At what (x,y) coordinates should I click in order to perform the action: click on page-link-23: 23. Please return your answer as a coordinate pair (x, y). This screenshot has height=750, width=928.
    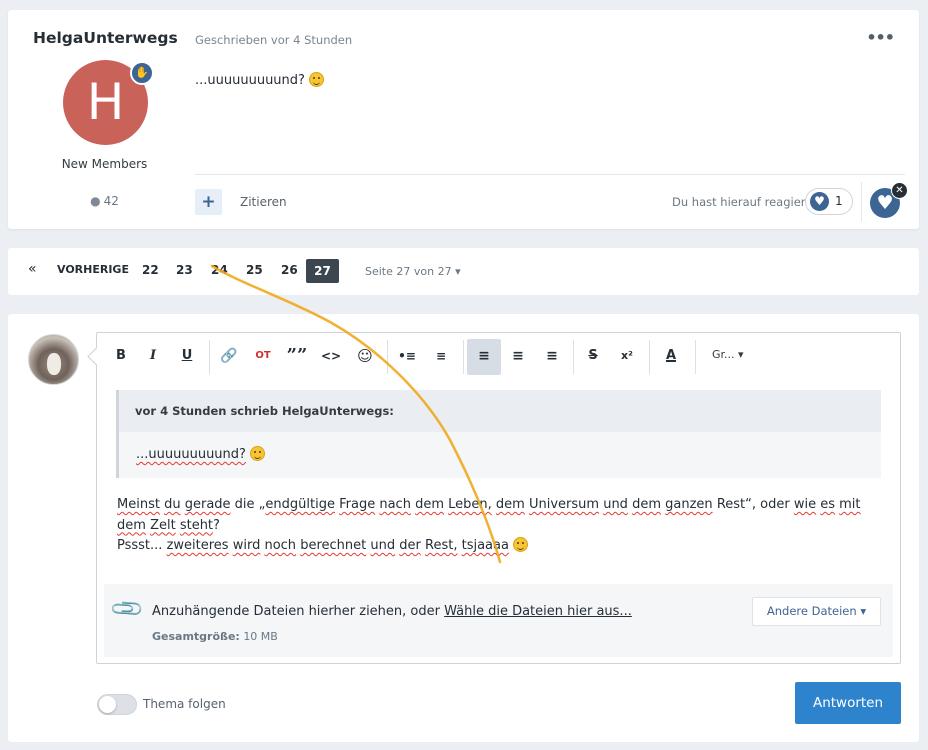
    Looking at the image, I should click on (184, 270).